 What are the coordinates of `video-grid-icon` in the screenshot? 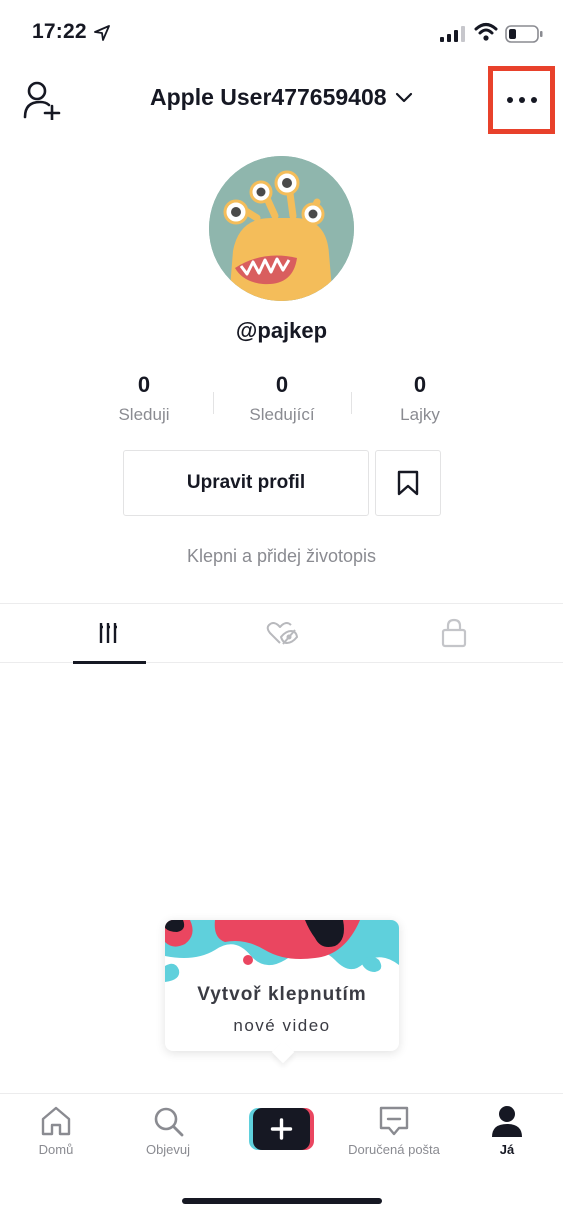 It's located at (108, 633).